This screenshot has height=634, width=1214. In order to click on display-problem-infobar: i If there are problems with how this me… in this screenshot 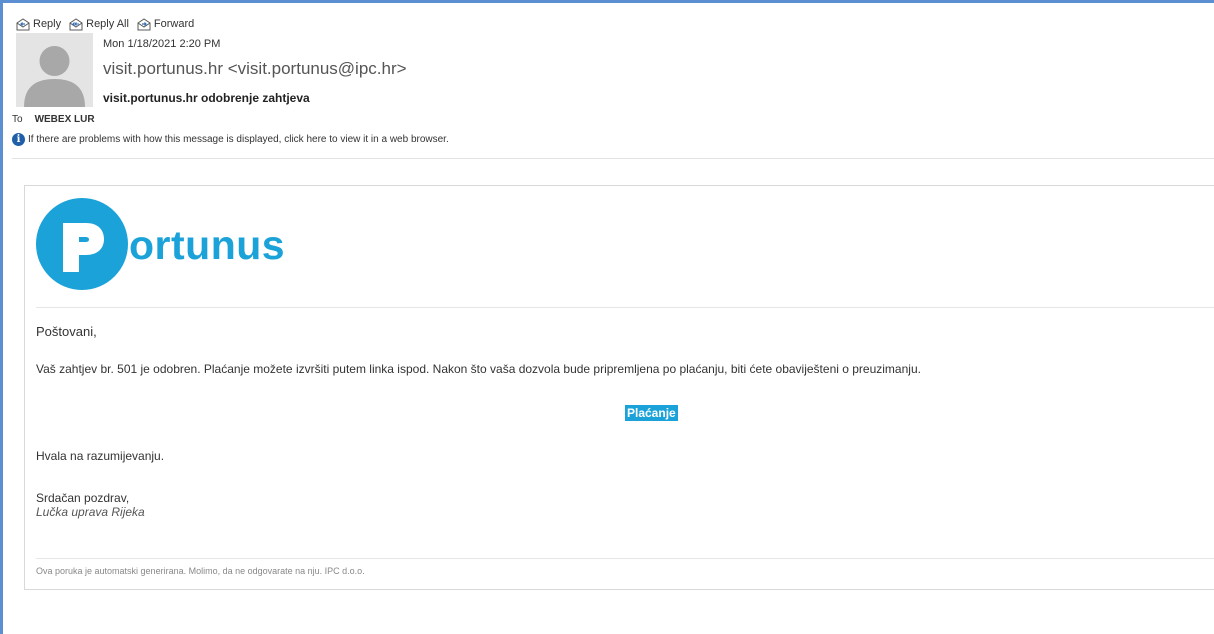, I will do `click(230, 139)`.